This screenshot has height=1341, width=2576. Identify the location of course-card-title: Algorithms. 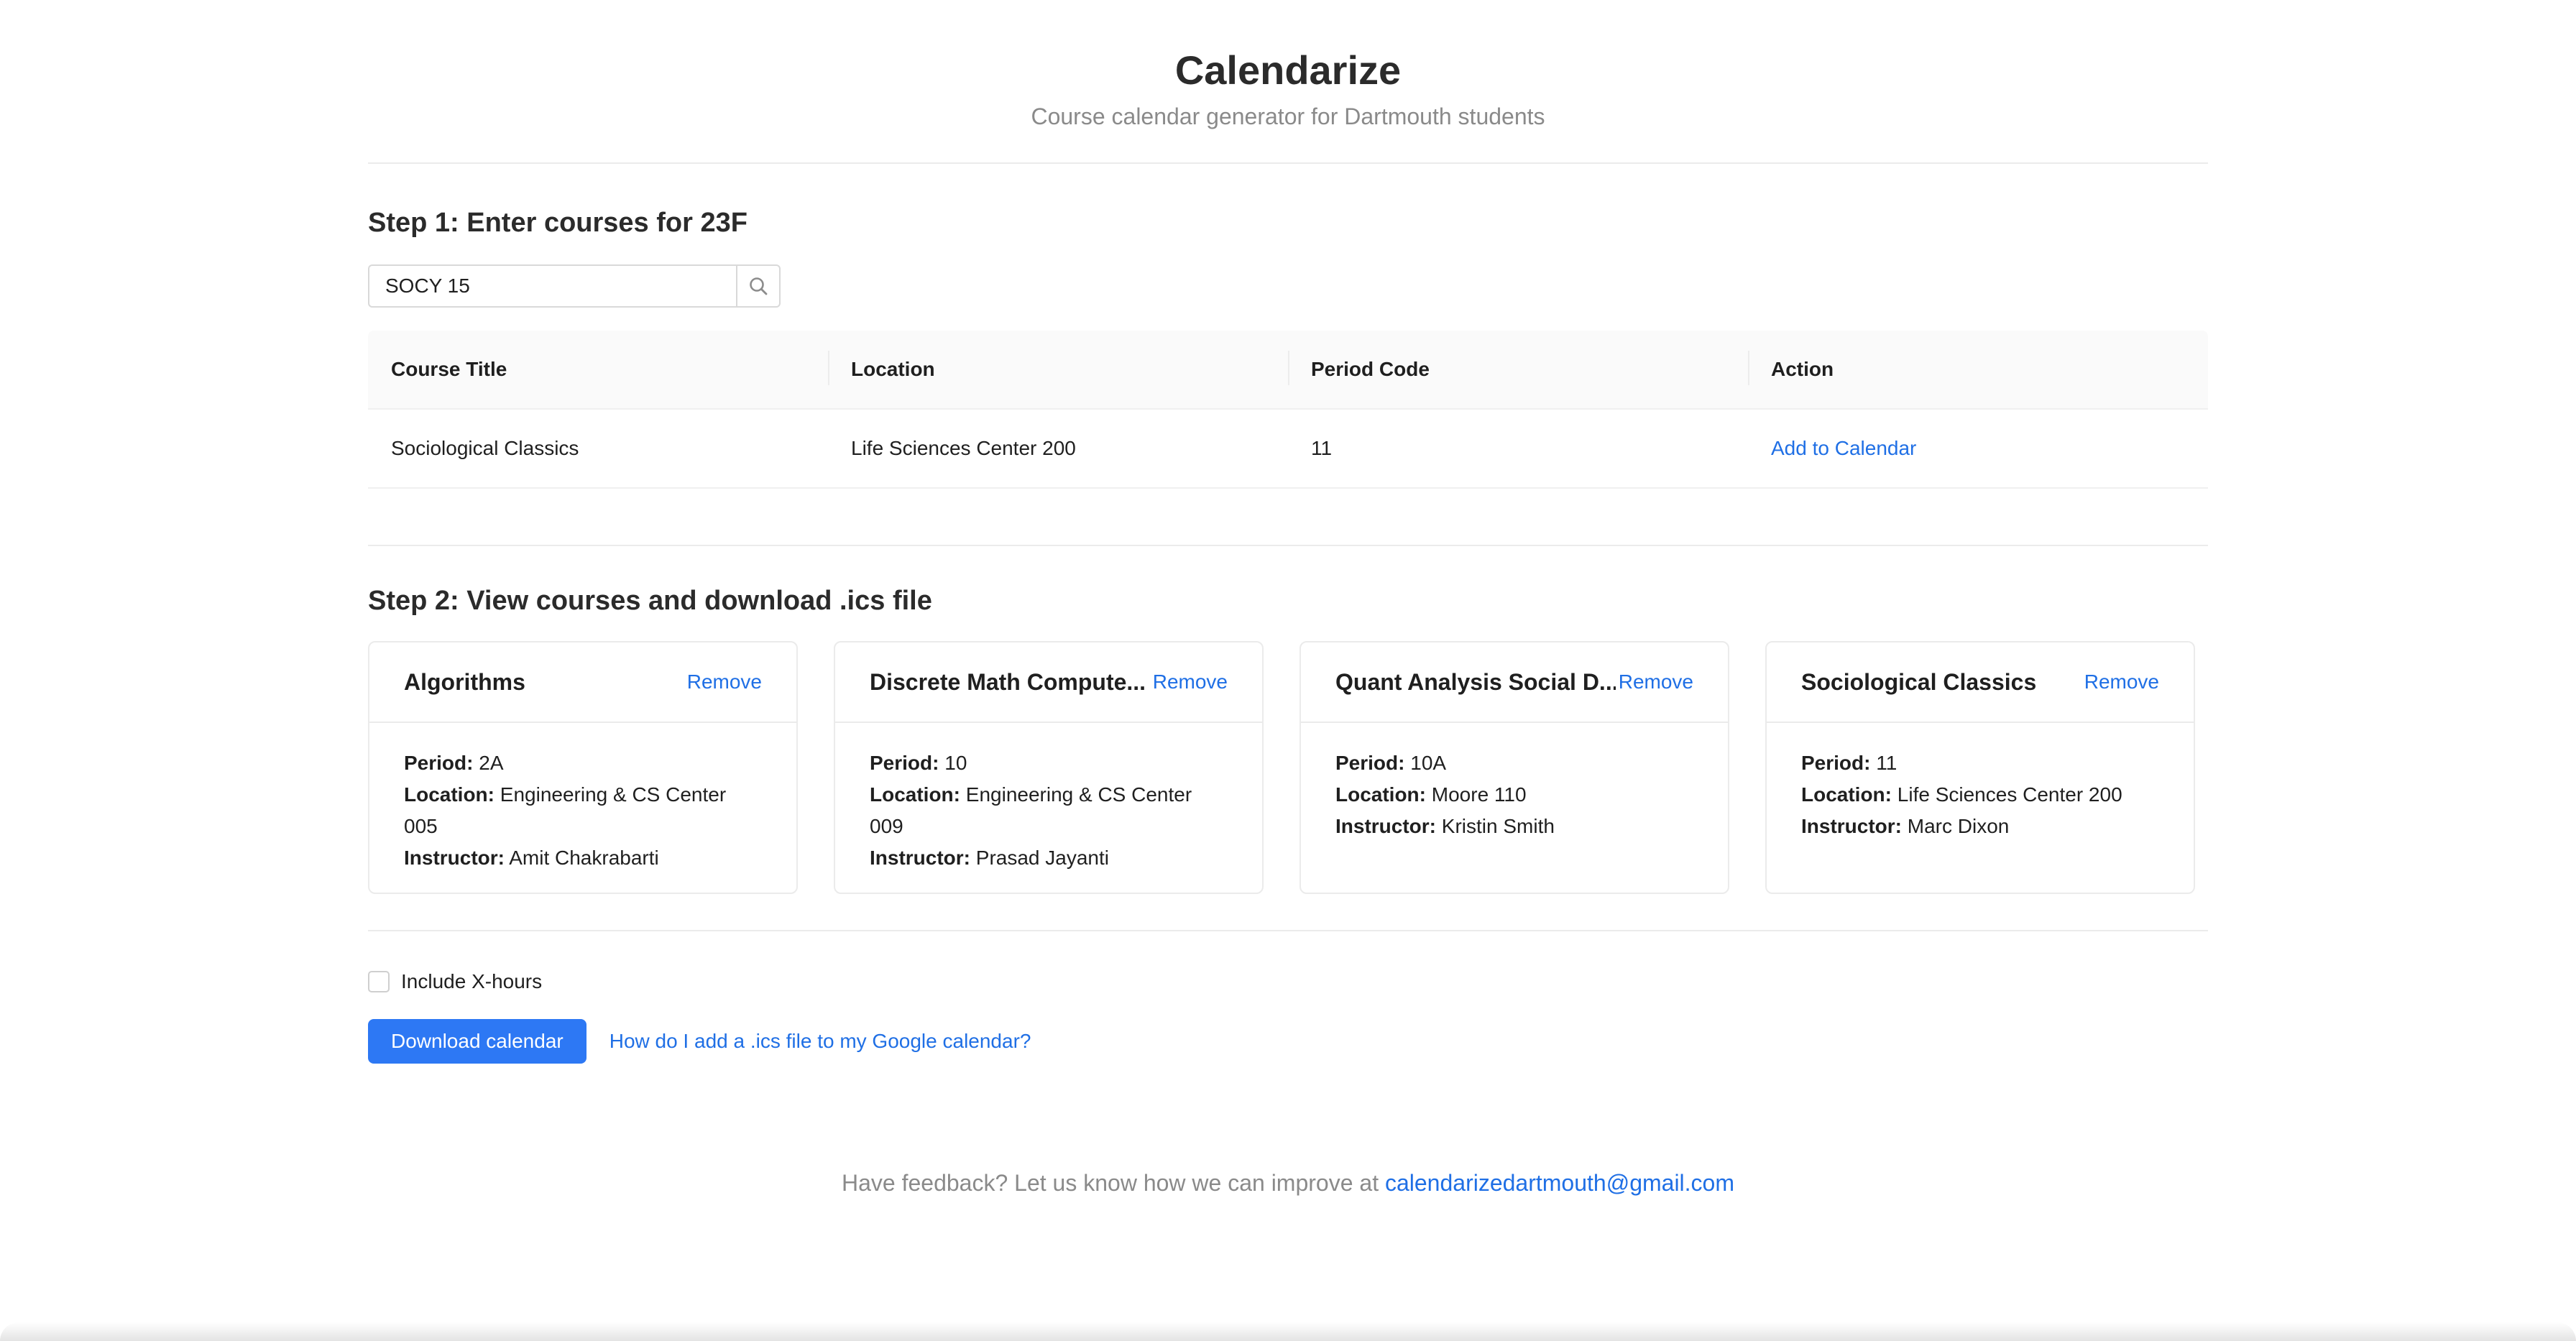
(464, 681).